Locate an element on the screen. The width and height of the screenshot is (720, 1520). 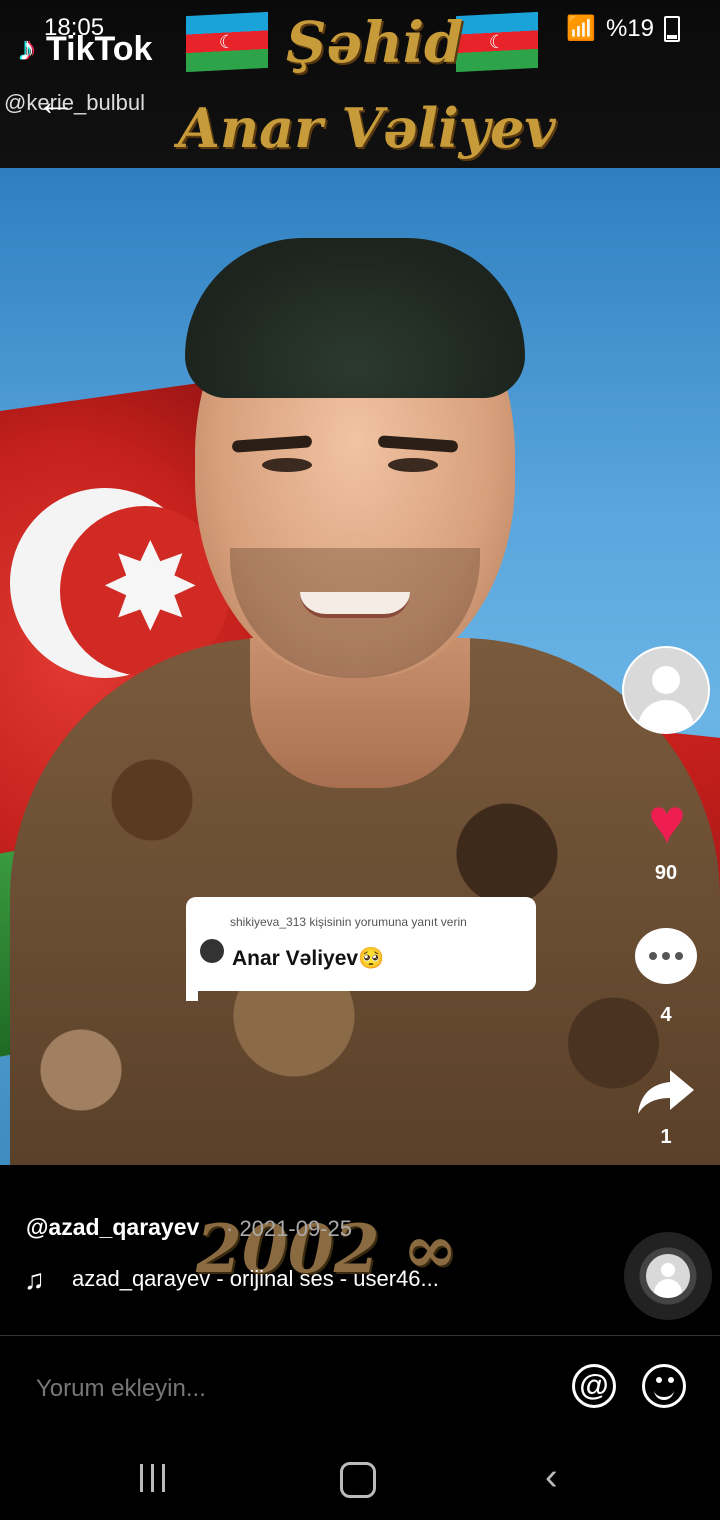
creator-avatar is located at coordinates (666, 690).